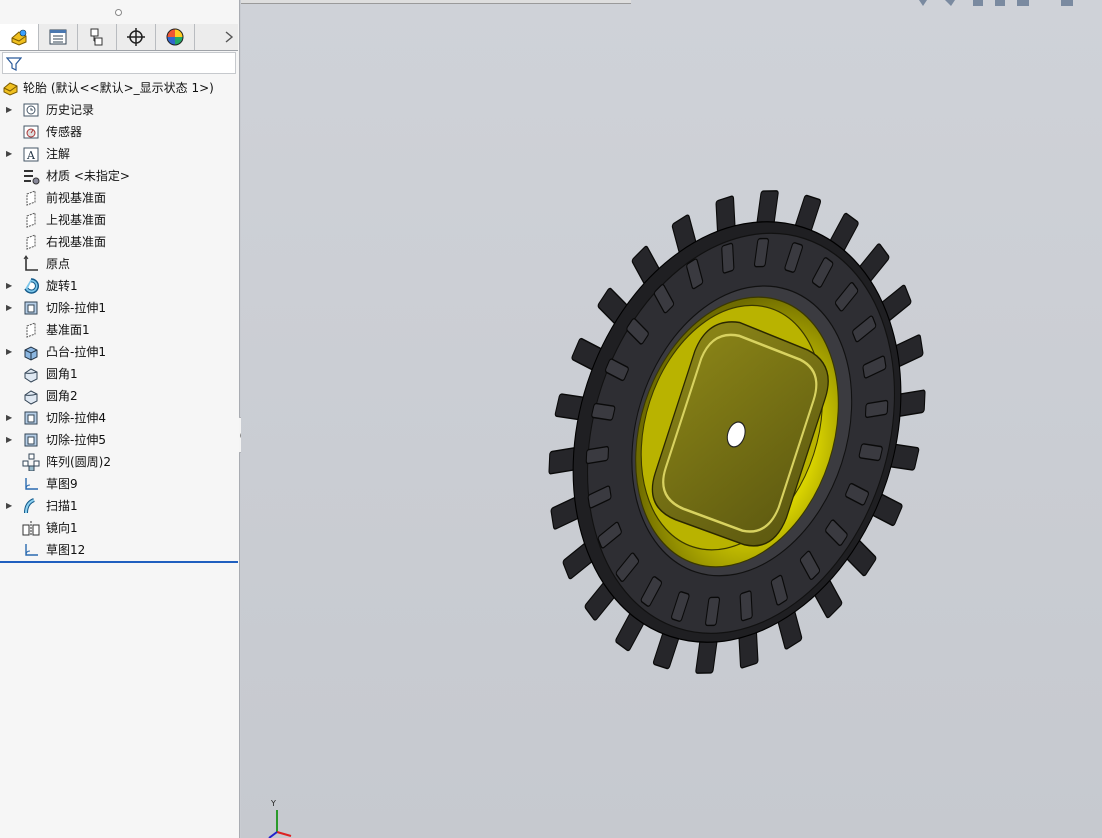 The image size is (1102, 838). I want to click on revolve-icon, so click(31, 286).